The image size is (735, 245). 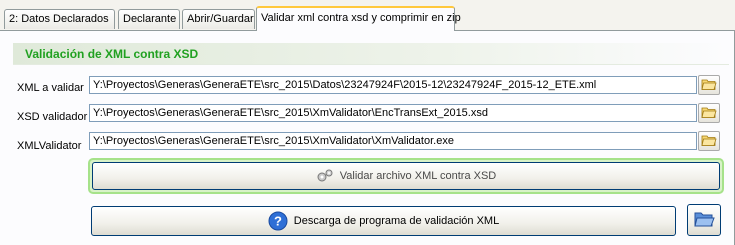 What do you see at coordinates (112, 54) in the screenshot?
I see `section-title: Validación de XML contra XSD` at bounding box center [112, 54].